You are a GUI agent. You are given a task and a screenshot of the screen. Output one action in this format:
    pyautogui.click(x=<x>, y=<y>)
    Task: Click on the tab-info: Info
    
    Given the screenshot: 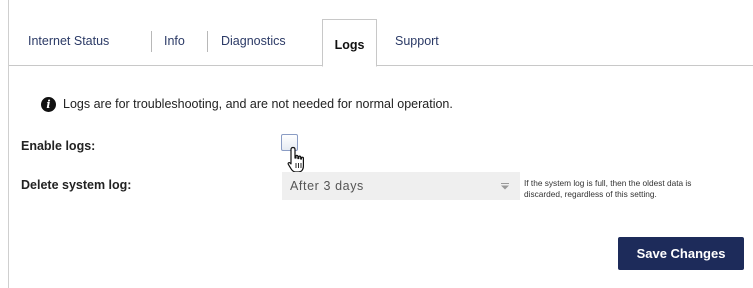 What is the action you would take?
    pyautogui.click(x=174, y=41)
    